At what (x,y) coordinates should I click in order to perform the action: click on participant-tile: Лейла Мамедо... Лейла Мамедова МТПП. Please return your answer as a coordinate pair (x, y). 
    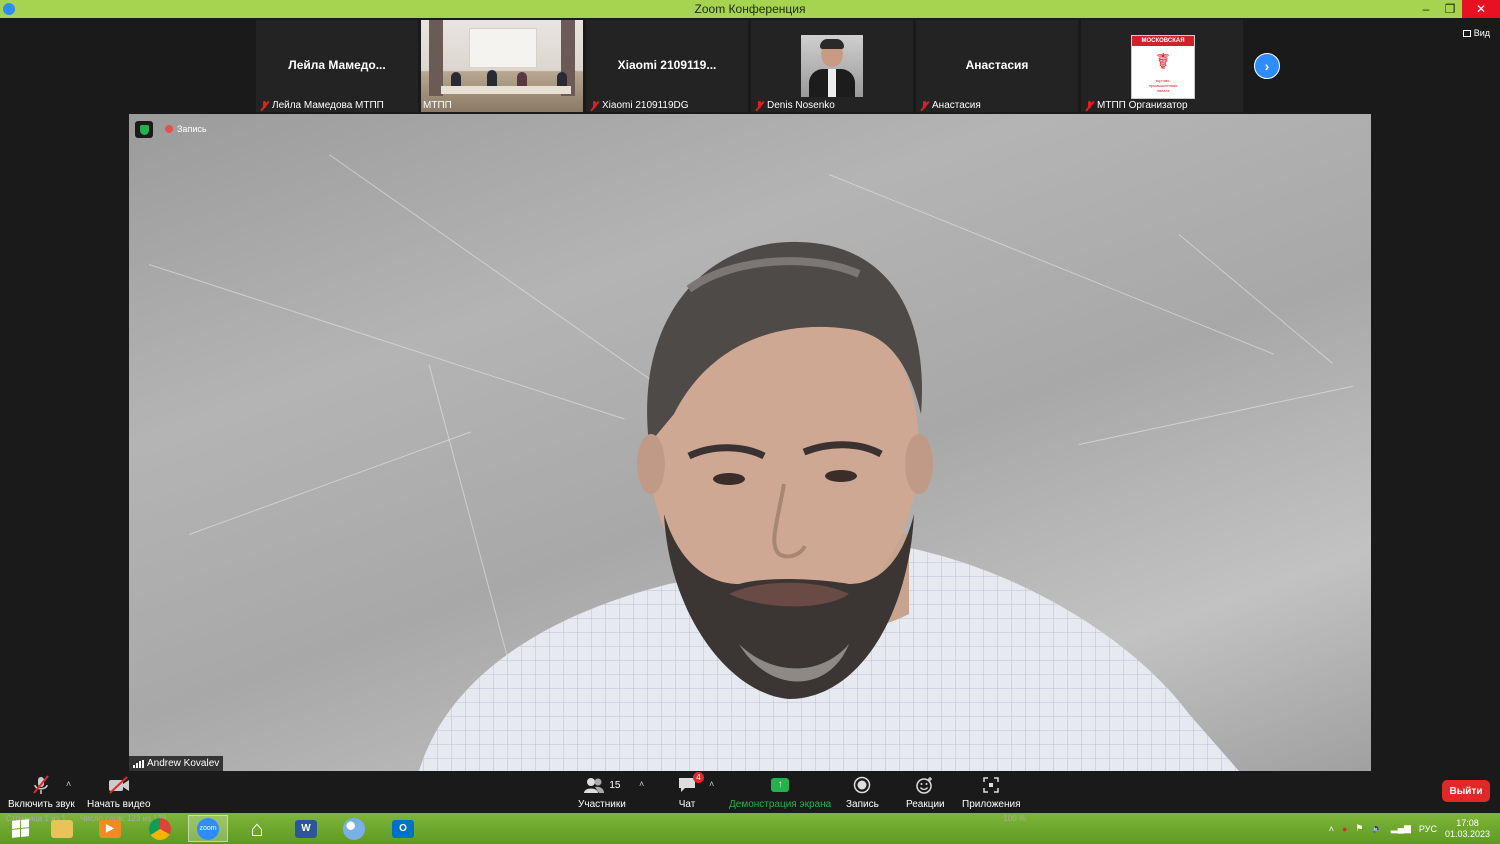
    Looking at the image, I should click on (337, 66).